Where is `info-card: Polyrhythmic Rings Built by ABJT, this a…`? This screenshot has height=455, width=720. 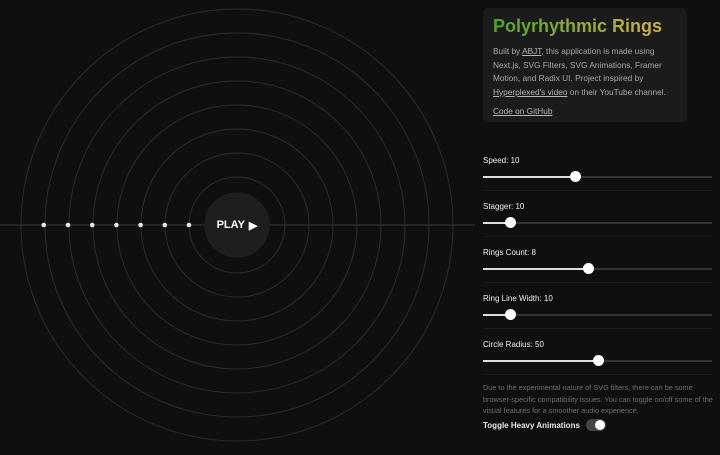
info-card: Polyrhythmic Rings Built by ABJT, this a… is located at coordinates (585, 65).